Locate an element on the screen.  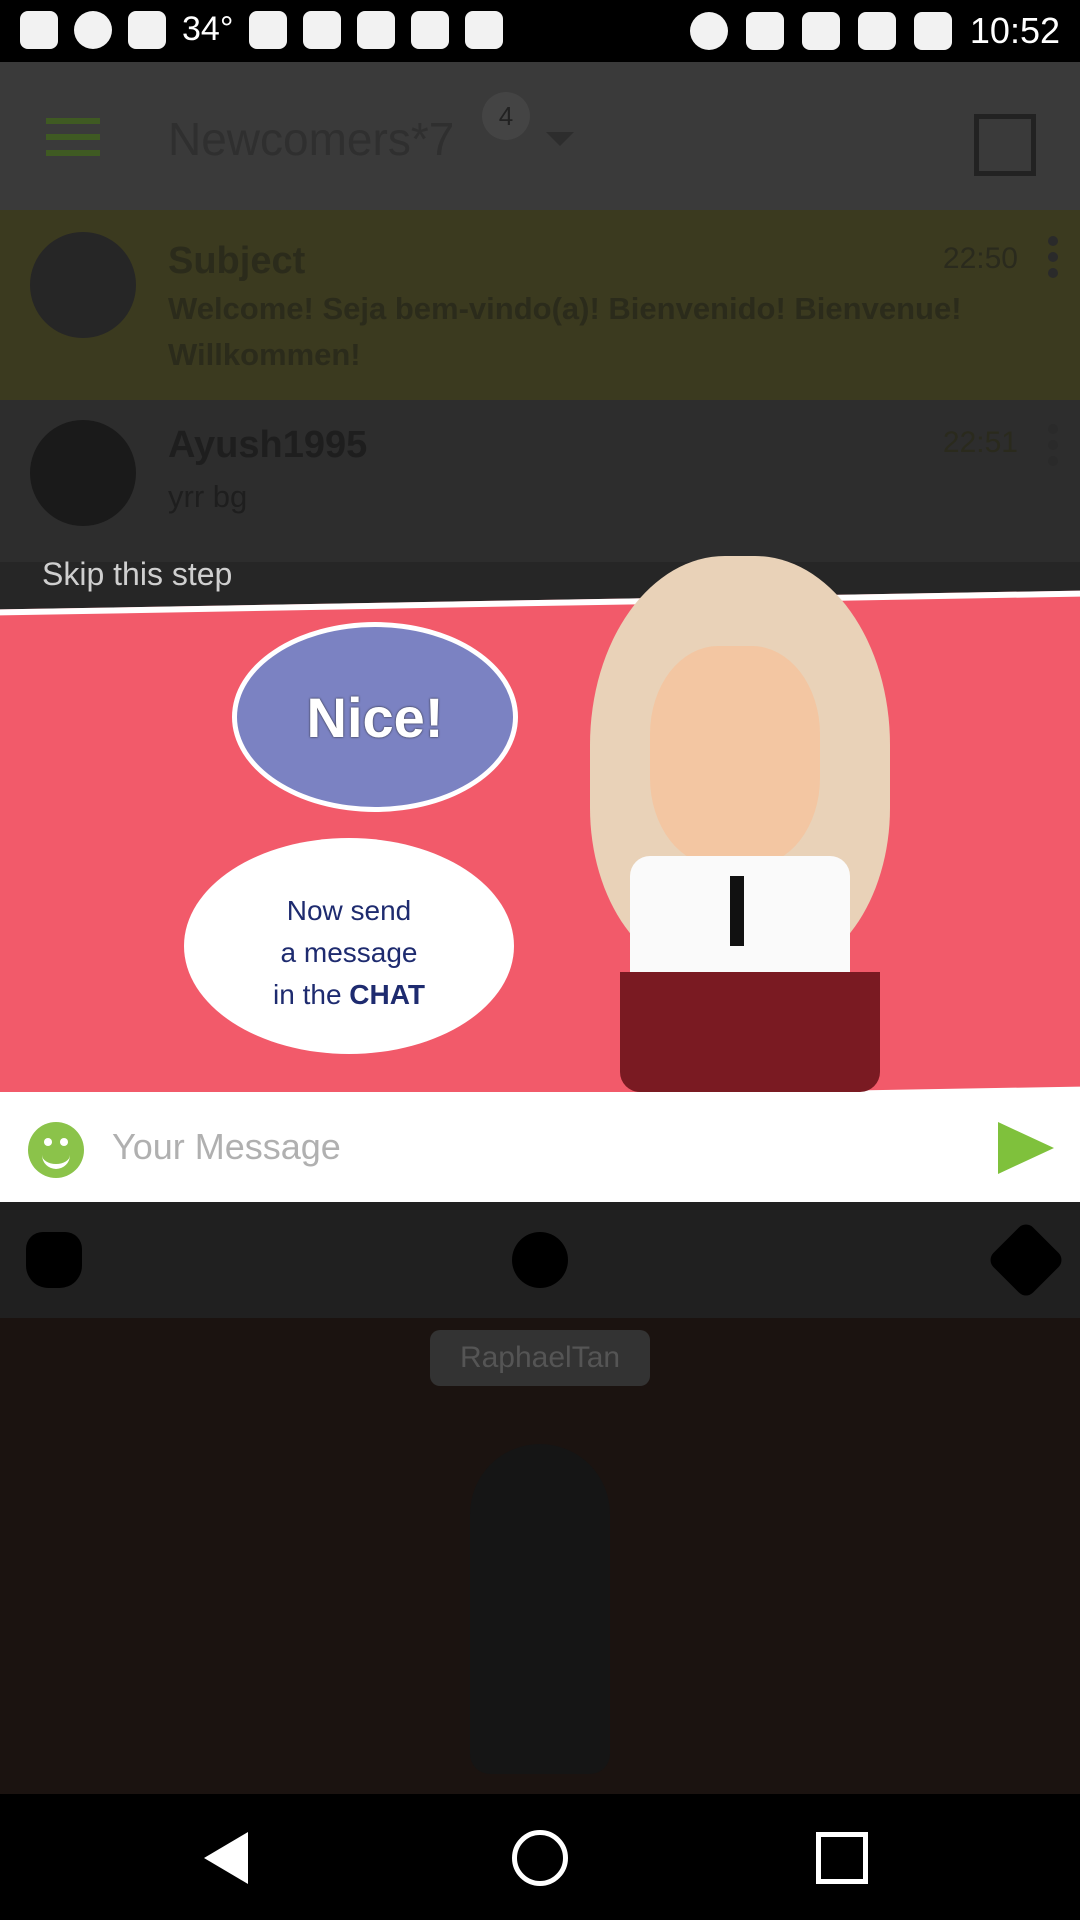
recent-apps-icon is located at coordinates (842, 1858).